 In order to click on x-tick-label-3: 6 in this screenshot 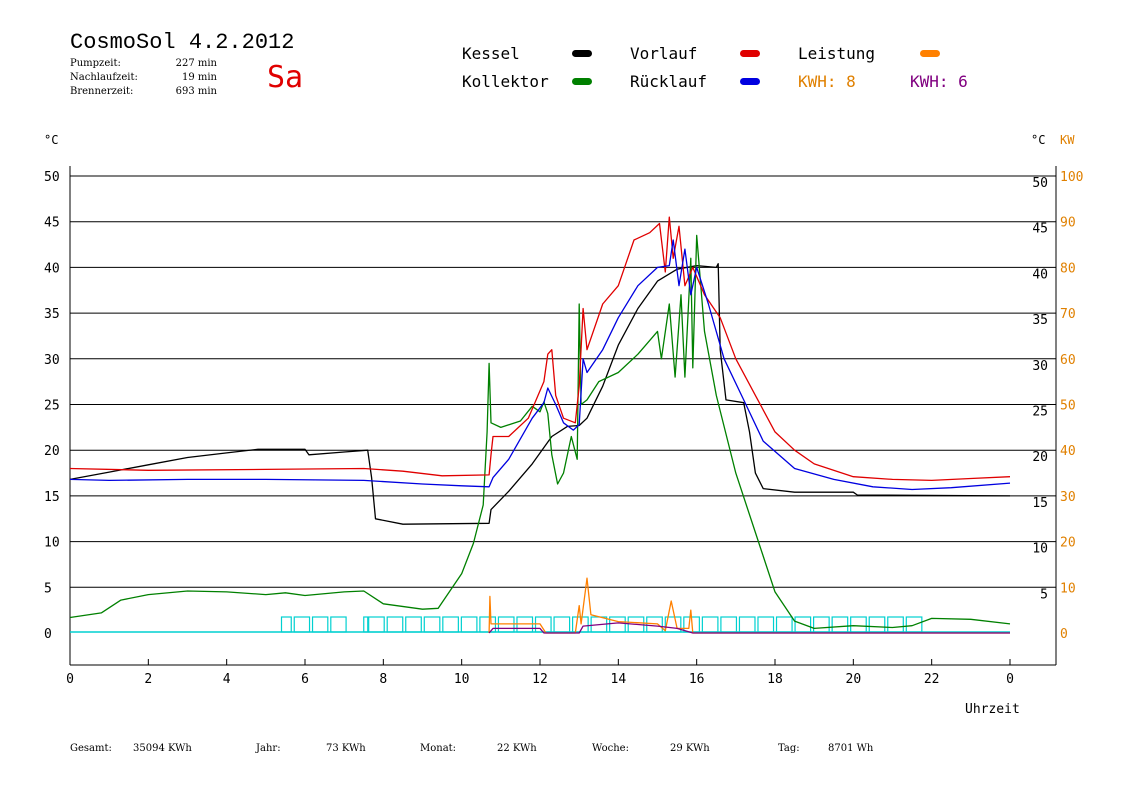, I will do `click(305, 679)`.